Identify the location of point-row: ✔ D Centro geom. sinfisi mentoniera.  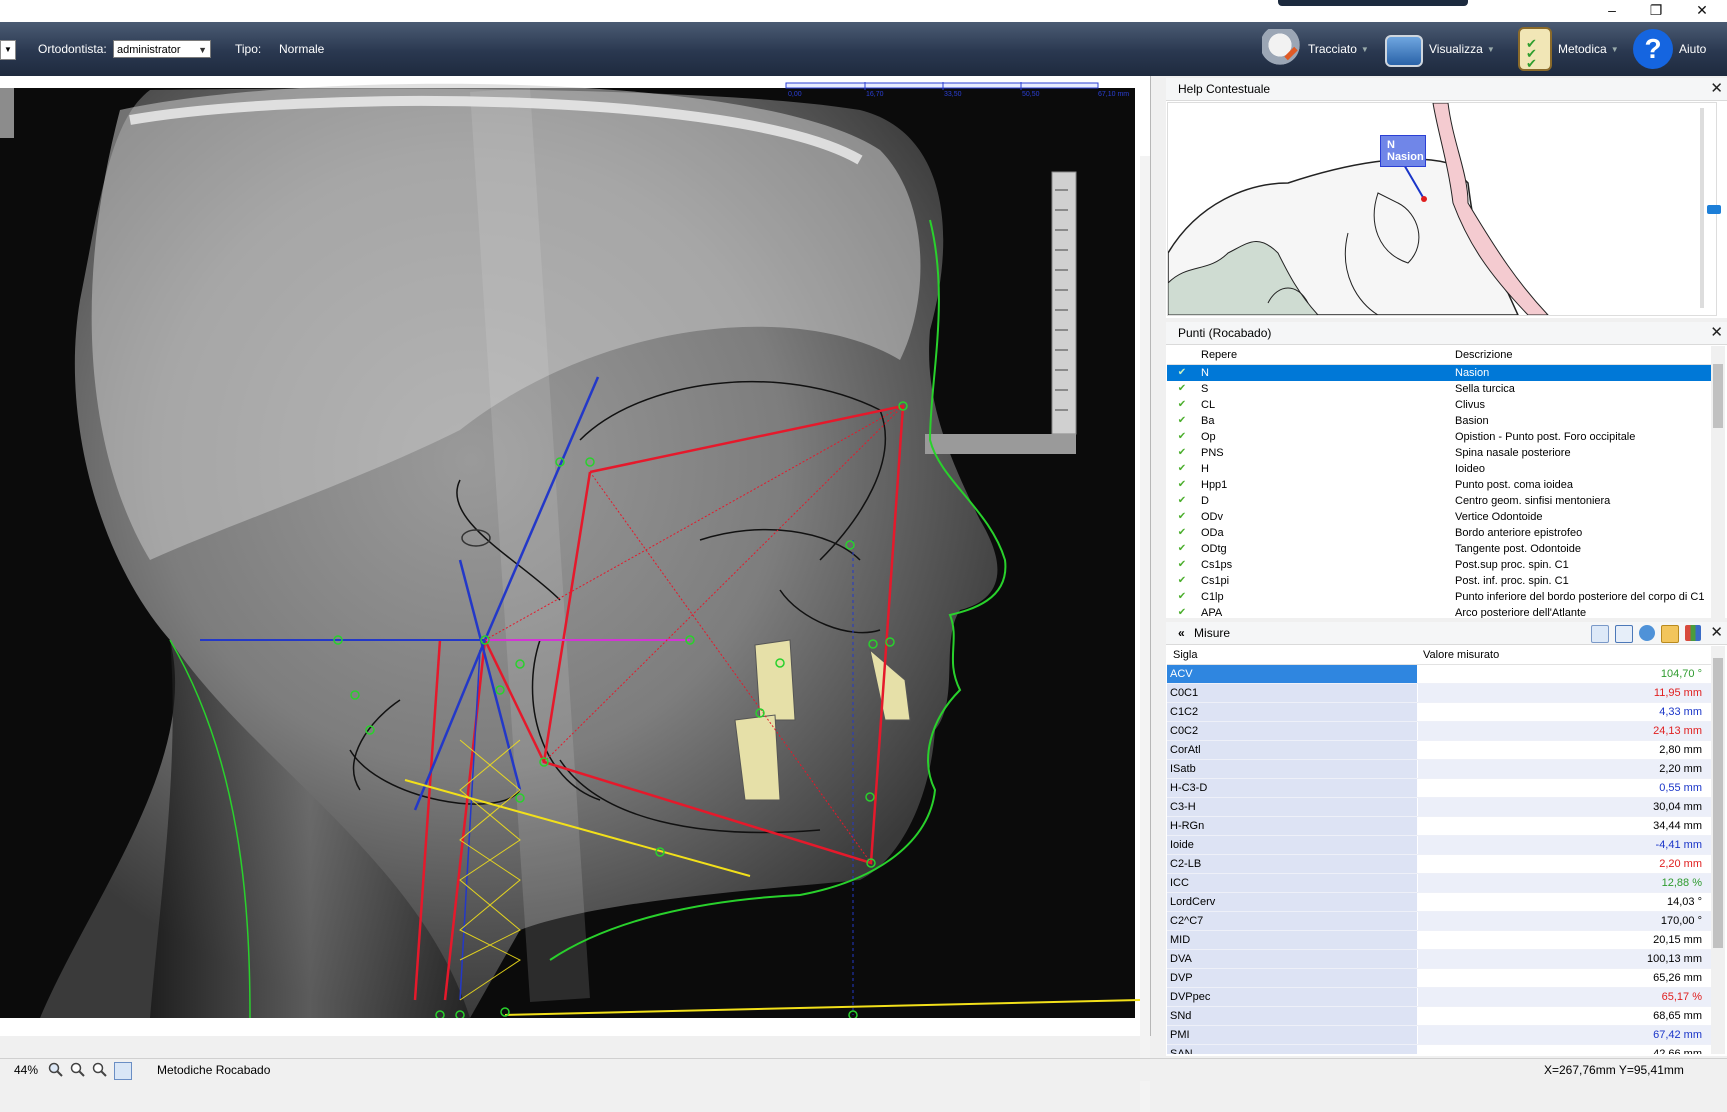
(1439, 501).